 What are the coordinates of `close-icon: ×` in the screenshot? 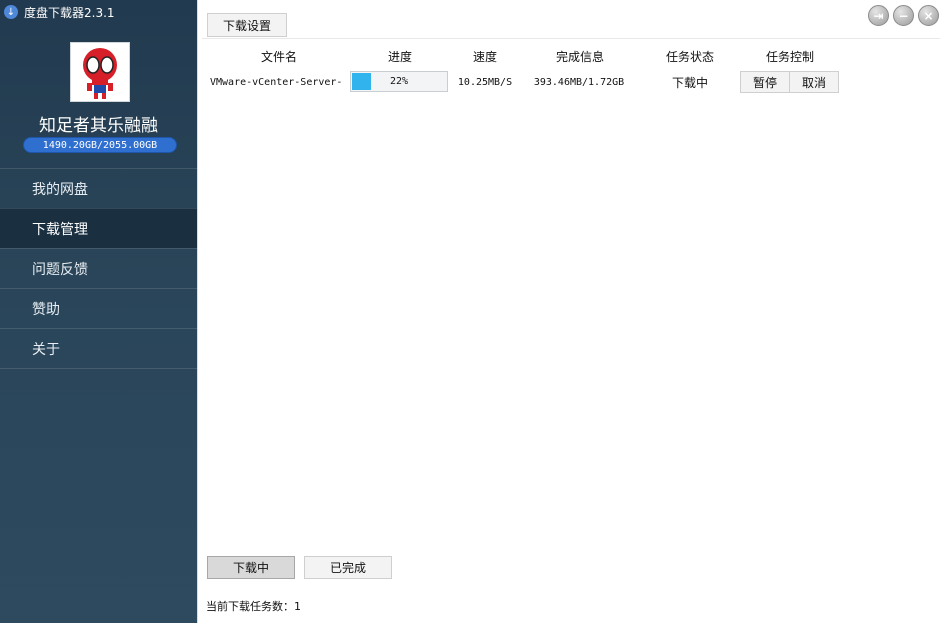 It's located at (928, 15).